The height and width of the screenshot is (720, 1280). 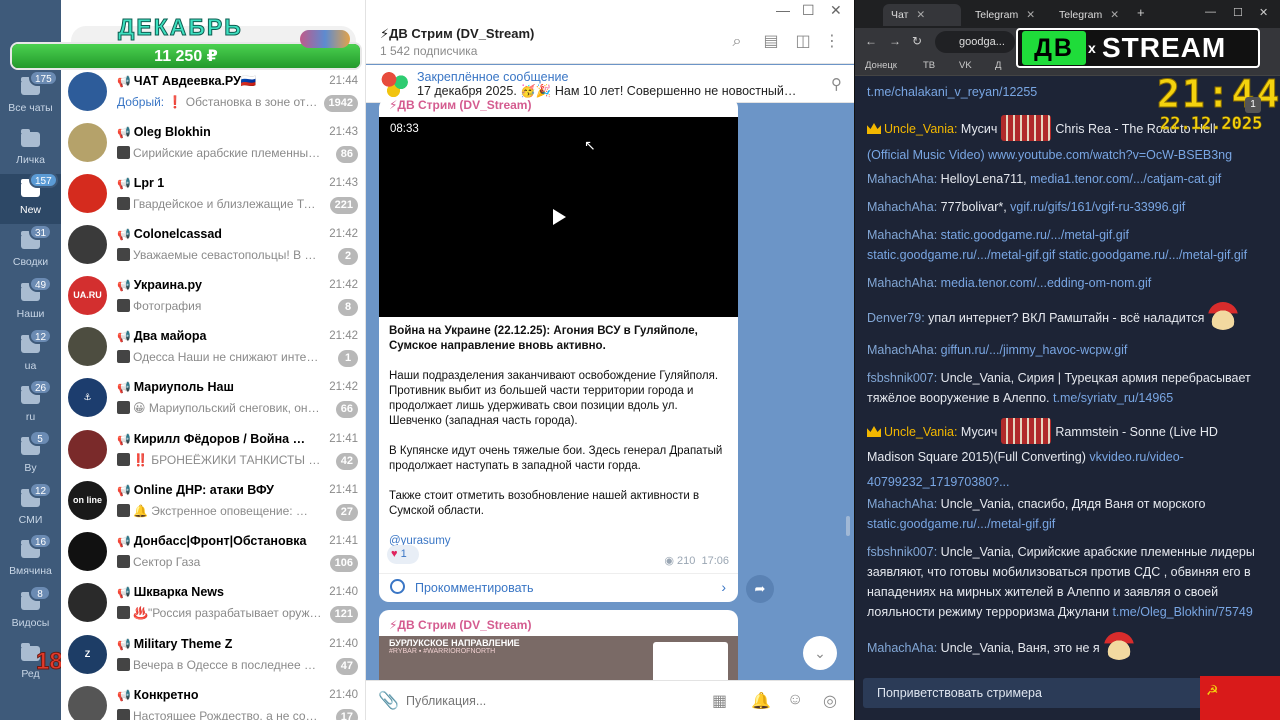 What do you see at coordinates (998, 65) in the screenshot?
I see `bookmark-item: Д` at bounding box center [998, 65].